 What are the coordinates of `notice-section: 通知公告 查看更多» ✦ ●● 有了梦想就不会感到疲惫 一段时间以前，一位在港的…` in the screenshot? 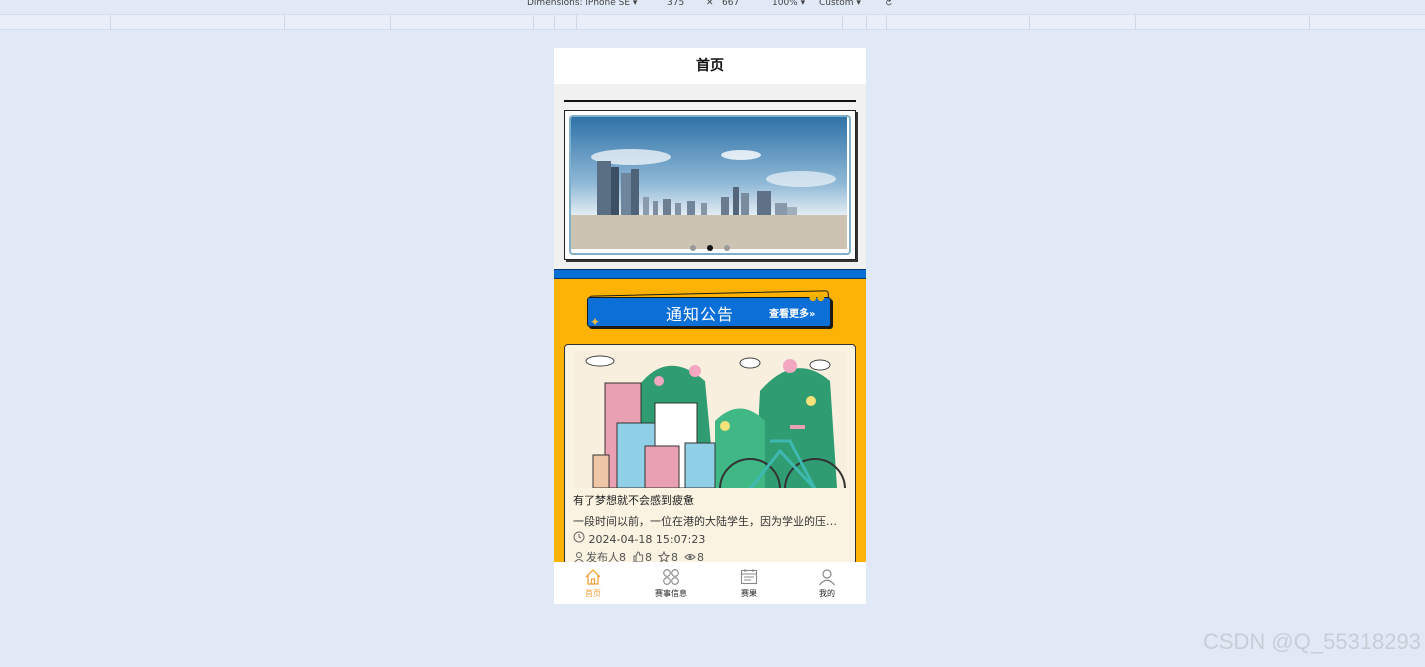 It's located at (710, 426).